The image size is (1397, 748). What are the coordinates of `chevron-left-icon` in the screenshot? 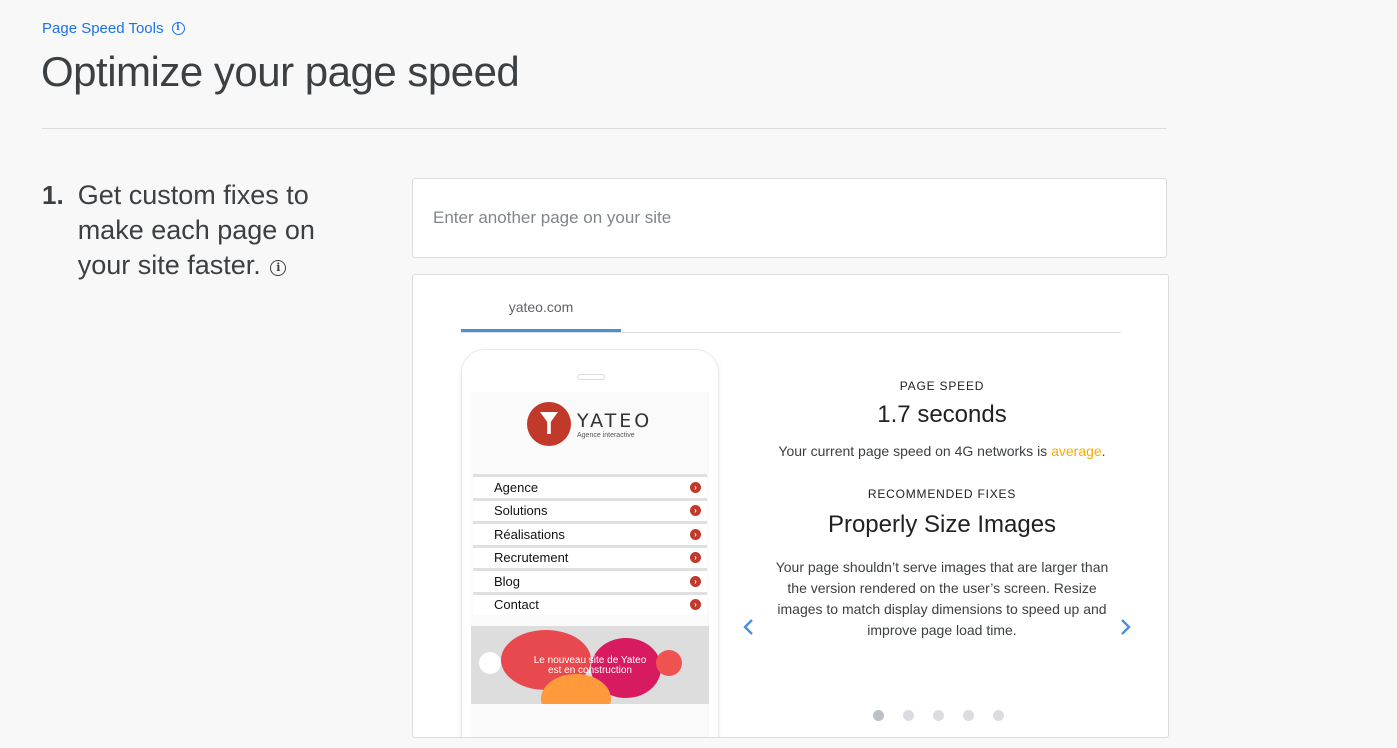 It's located at (748, 627).